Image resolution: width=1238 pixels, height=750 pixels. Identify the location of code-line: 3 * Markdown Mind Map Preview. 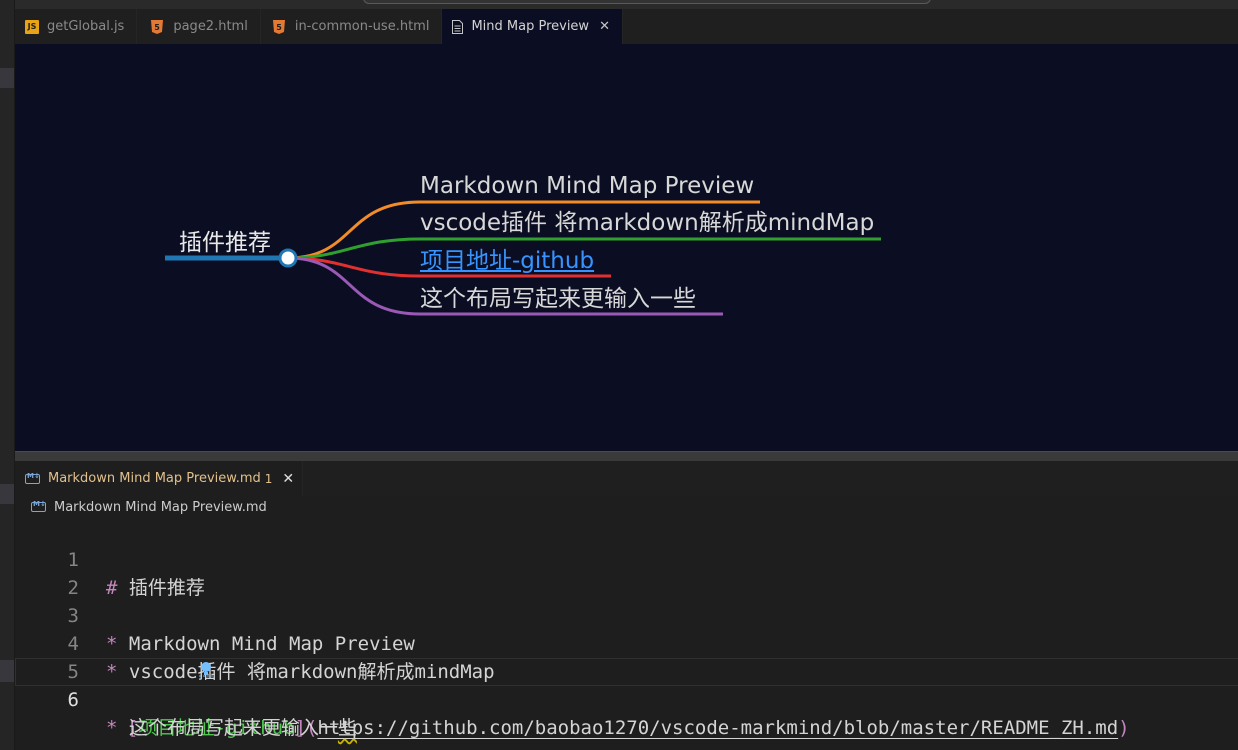
(626, 614).